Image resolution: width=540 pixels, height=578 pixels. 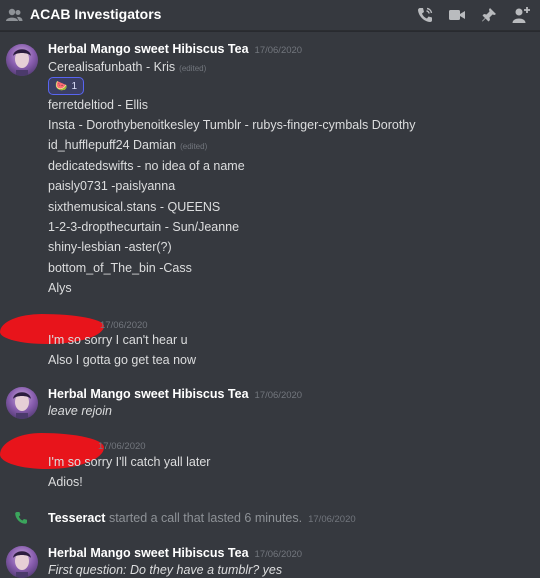 I want to click on phone-icon, so click(x=21, y=518).